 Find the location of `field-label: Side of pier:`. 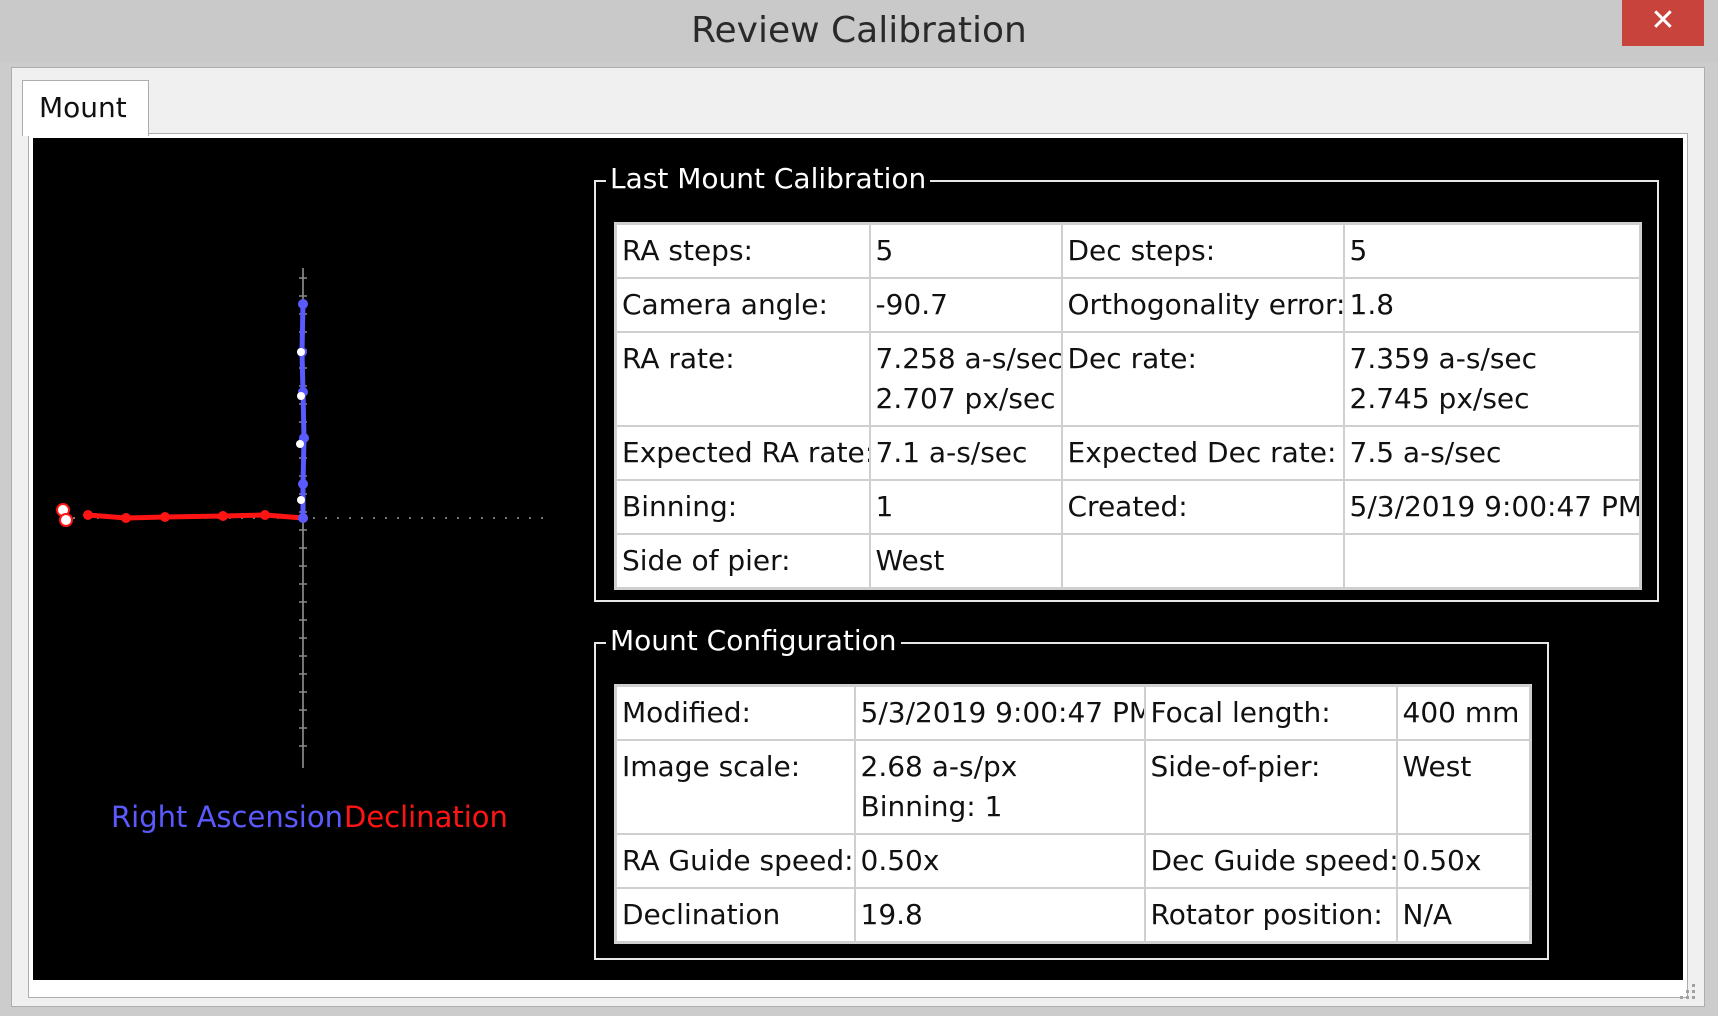

field-label: Side of pier: is located at coordinates (742, 561).